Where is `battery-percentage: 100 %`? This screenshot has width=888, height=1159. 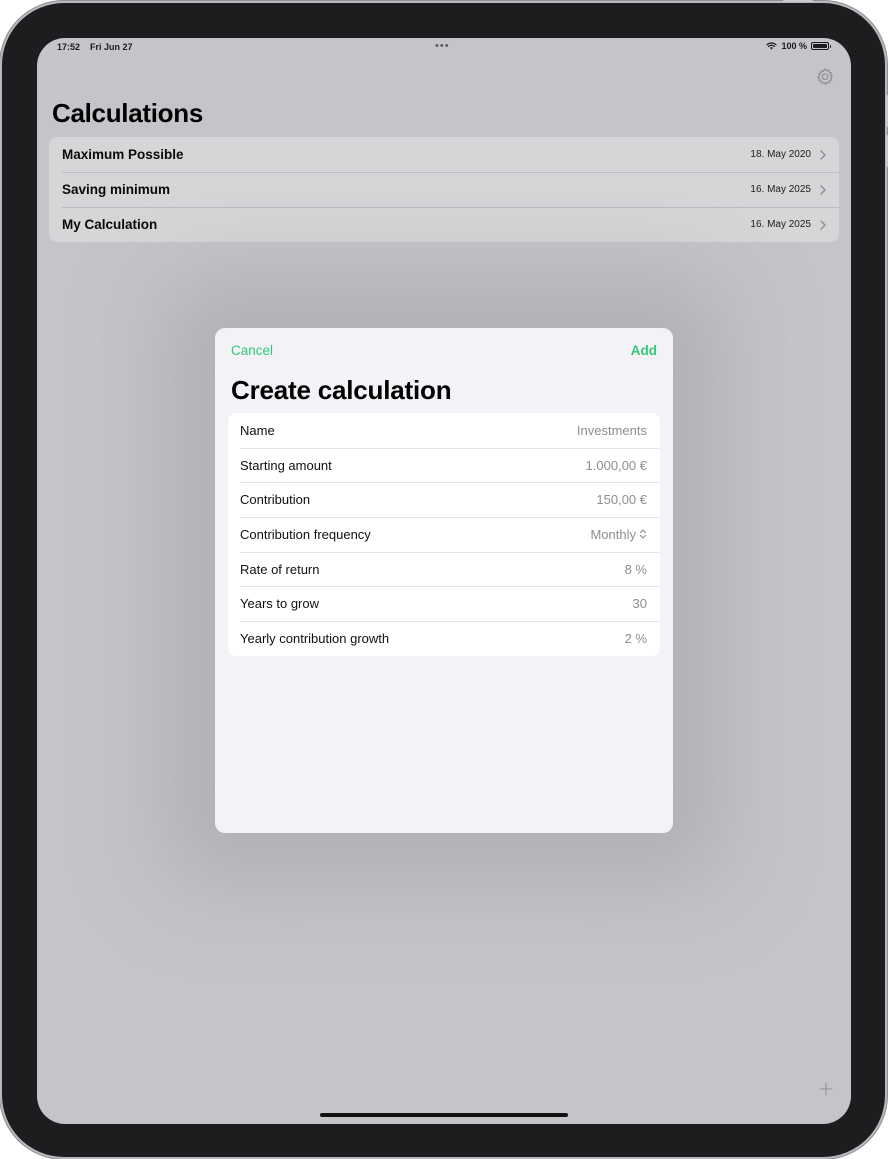 battery-percentage: 100 % is located at coordinates (794, 46).